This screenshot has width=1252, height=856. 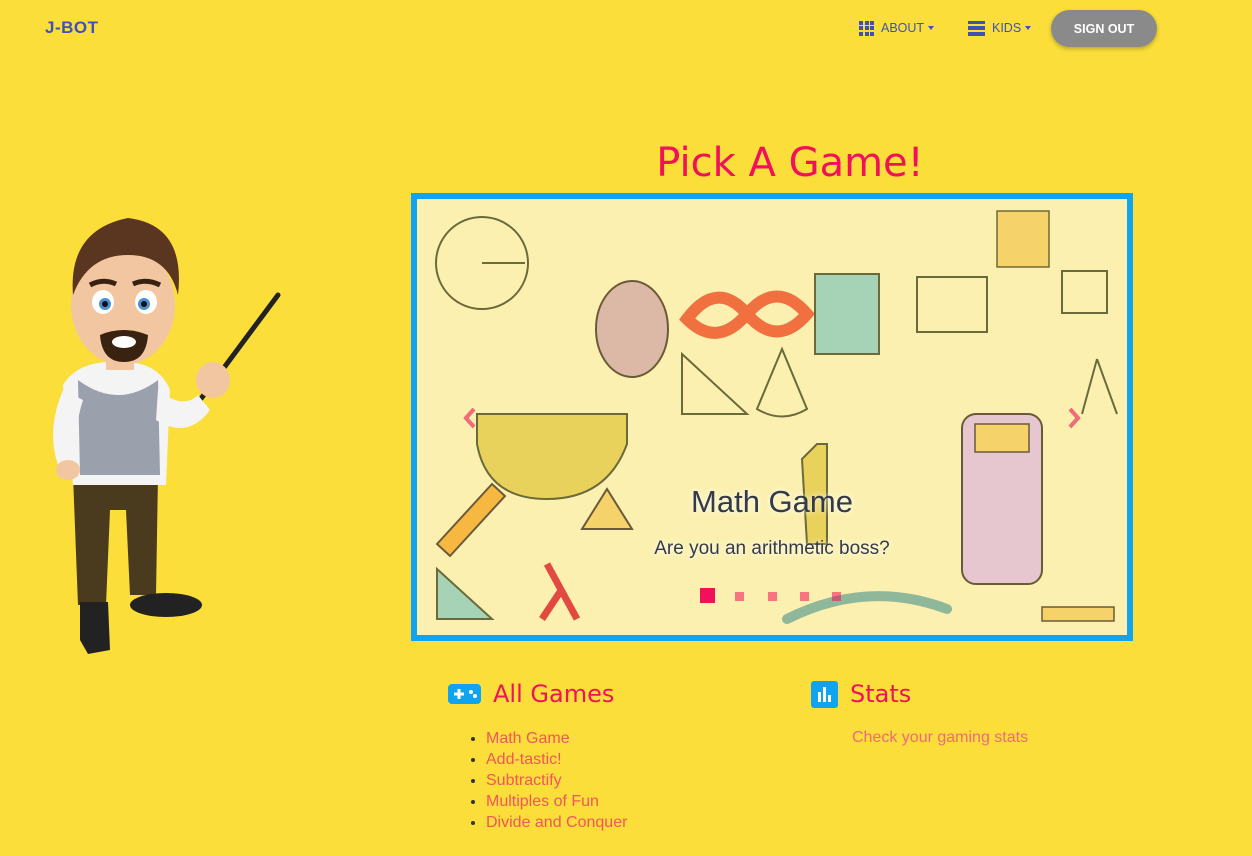 What do you see at coordinates (528, 738) in the screenshot?
I see `game-link: Math Game` at bounding box center [528, 738].